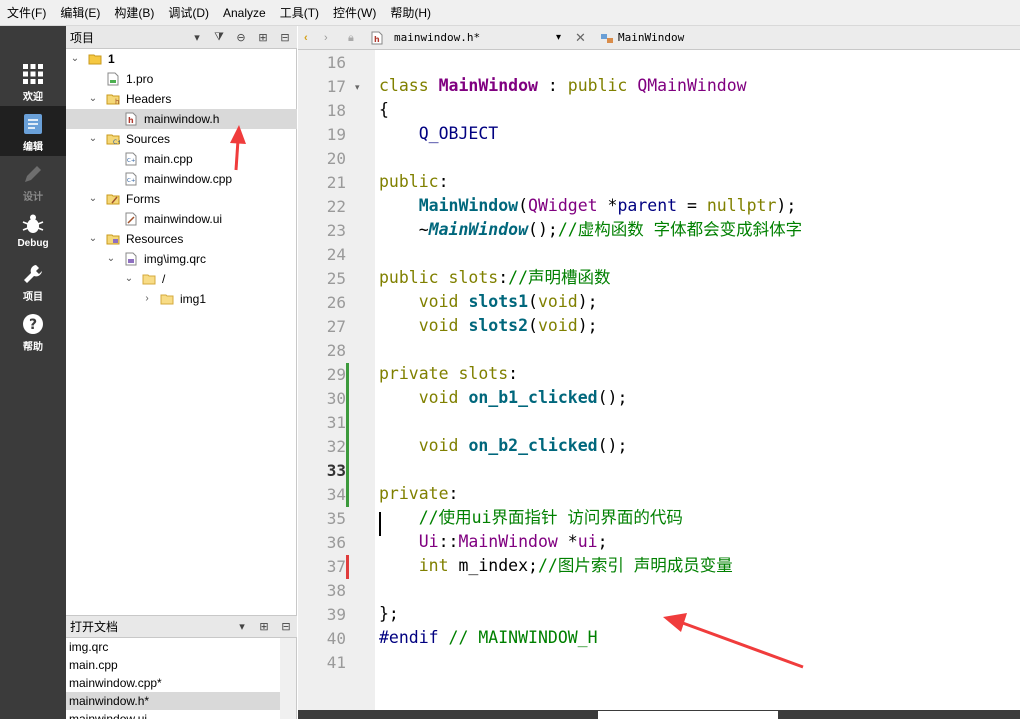 This screenshot has width=1020, height=719. I want to click on svg-text: h, so click(131, 120).